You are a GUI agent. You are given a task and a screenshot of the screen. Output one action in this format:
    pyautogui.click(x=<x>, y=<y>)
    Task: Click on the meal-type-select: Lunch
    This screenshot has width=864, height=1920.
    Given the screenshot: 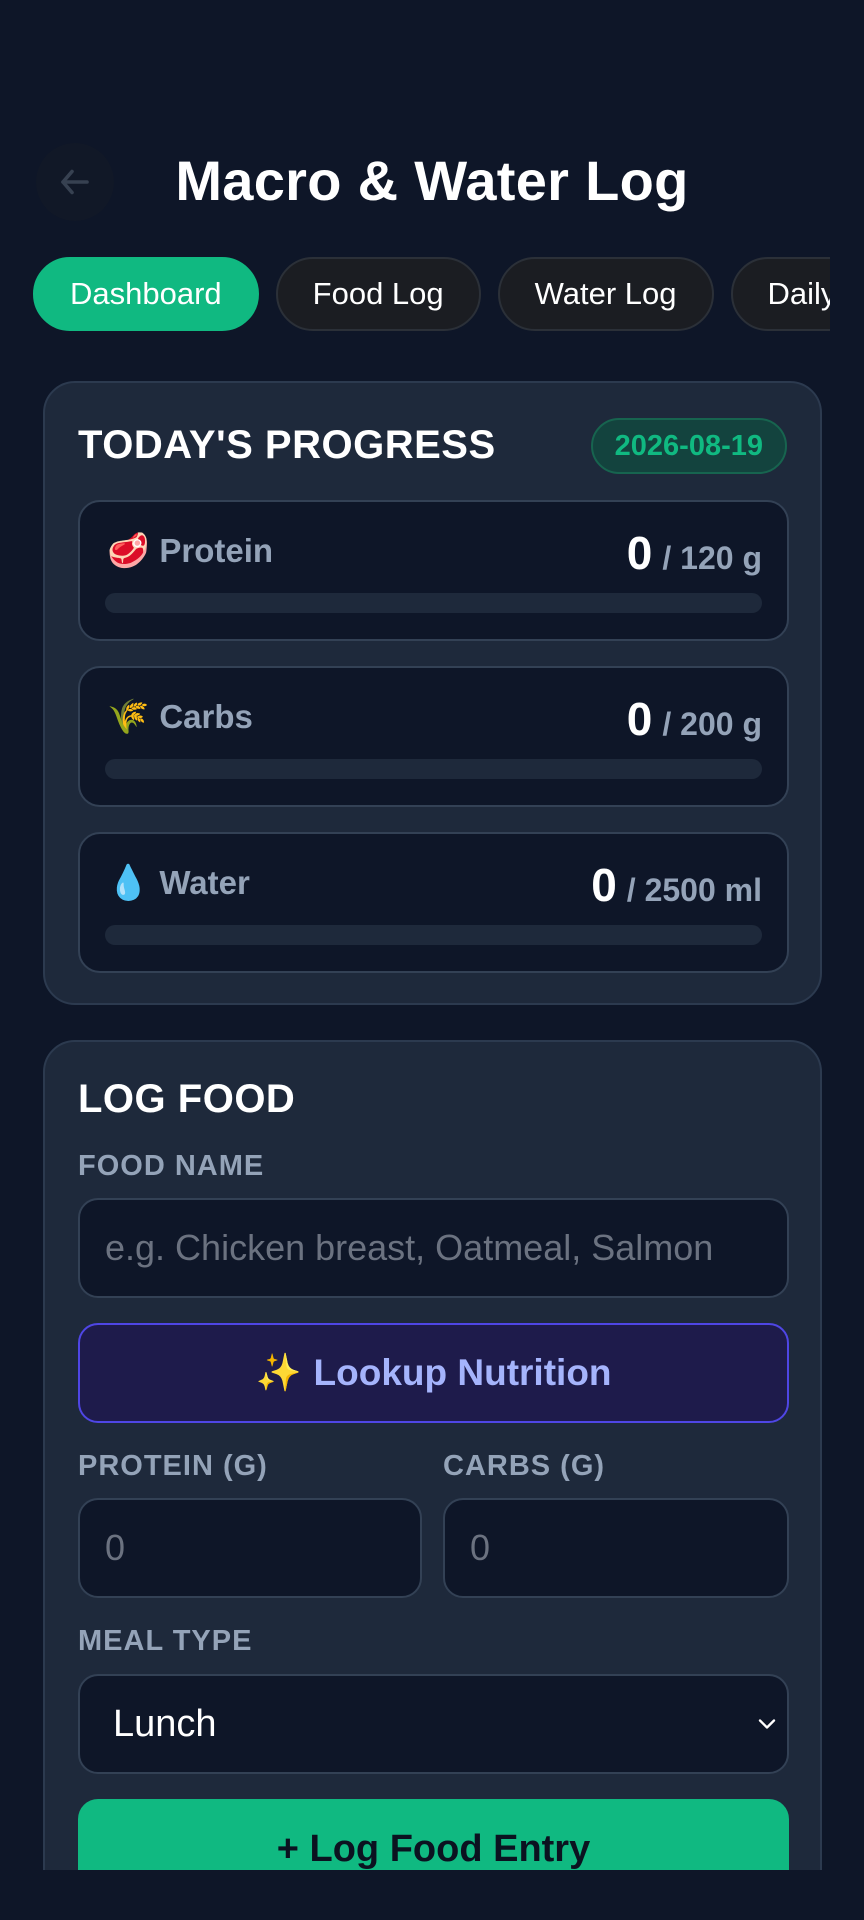 What is the action you would take?
    pyautogui.click(x=433, y=1724)
    